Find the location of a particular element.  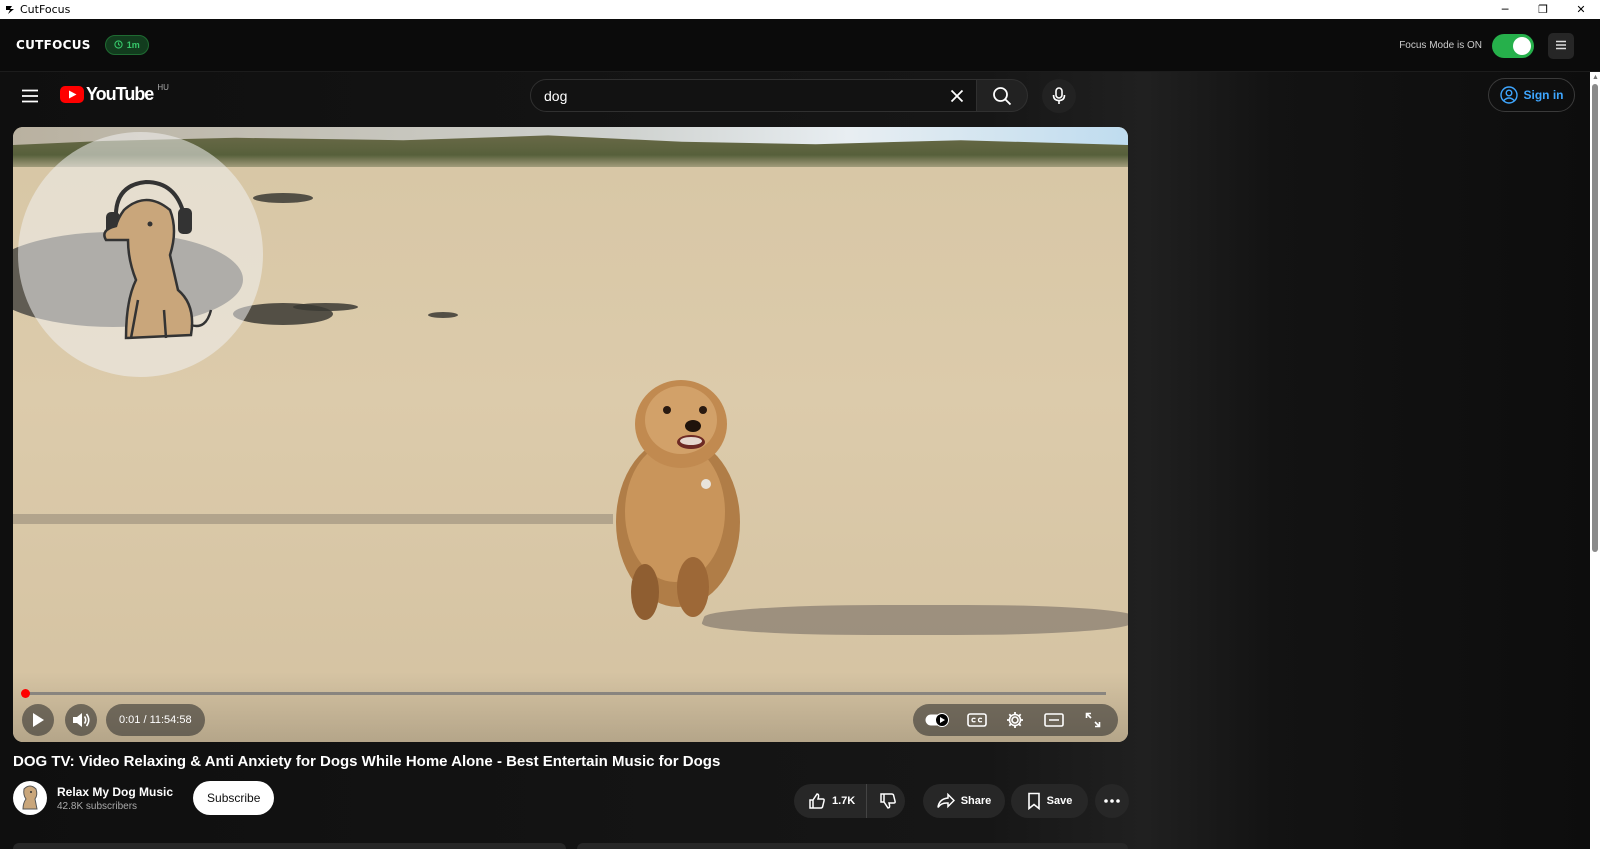

window-titlebar: CutFocus ─ ❐ ✕ is located at coordinates (800, 9).